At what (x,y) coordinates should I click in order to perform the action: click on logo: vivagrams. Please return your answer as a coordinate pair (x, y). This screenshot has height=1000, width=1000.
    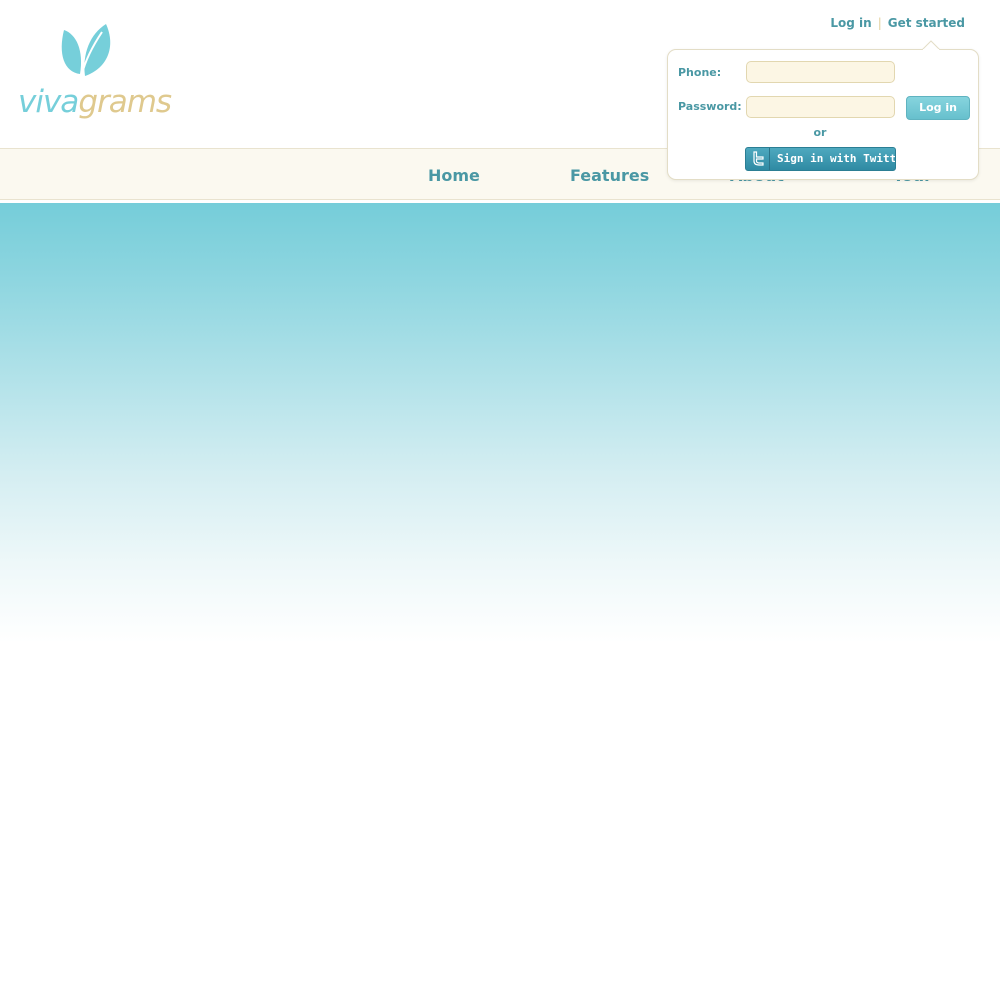
    Looking at the image, I should click on (95, 74).